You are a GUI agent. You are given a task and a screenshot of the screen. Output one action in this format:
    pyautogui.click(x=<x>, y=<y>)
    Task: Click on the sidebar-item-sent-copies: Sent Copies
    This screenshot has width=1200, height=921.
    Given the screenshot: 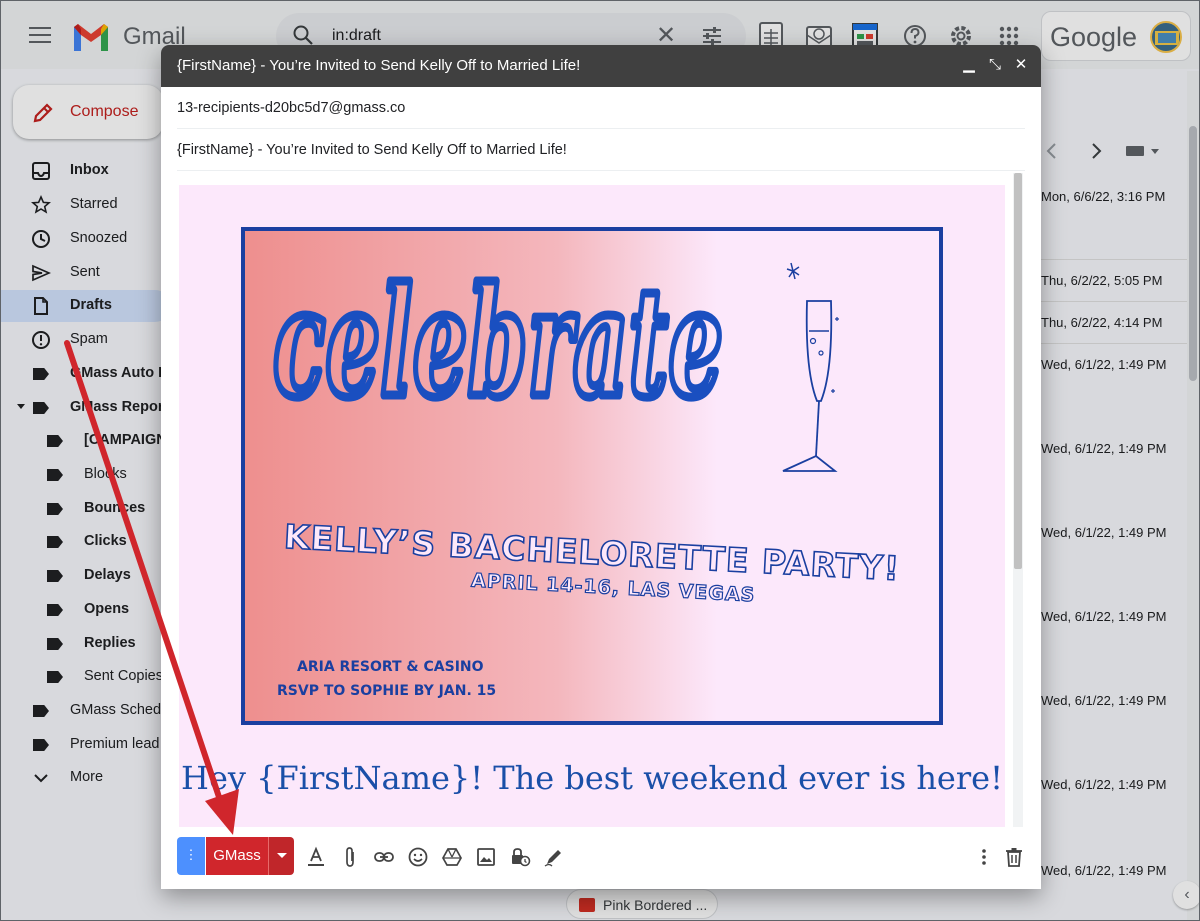 What is the action you would take?
    pyautogui.click(x=86, y=677)
    